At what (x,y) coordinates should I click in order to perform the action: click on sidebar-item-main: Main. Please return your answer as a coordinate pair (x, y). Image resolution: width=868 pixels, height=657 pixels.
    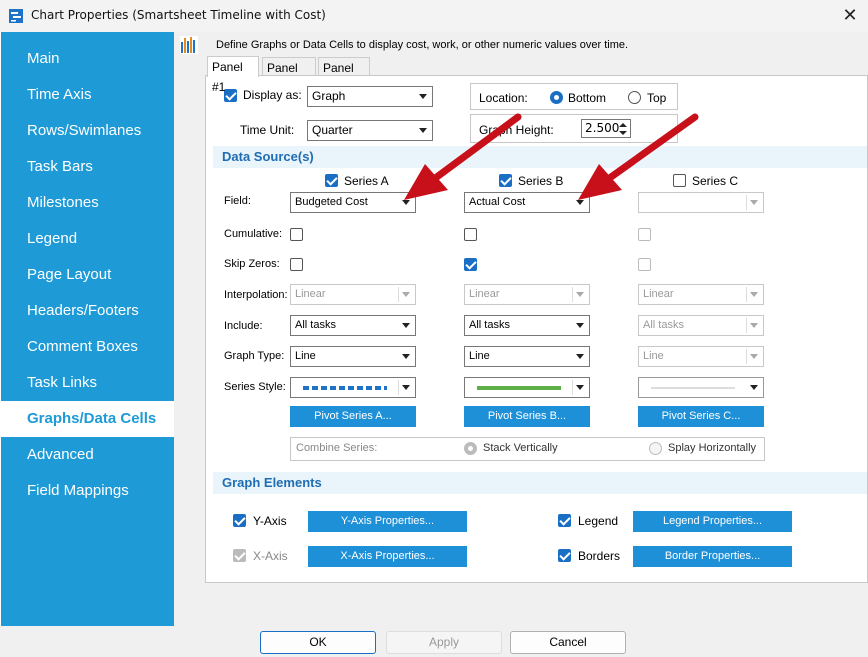
    Looking at the image, I should click on (87, 59).